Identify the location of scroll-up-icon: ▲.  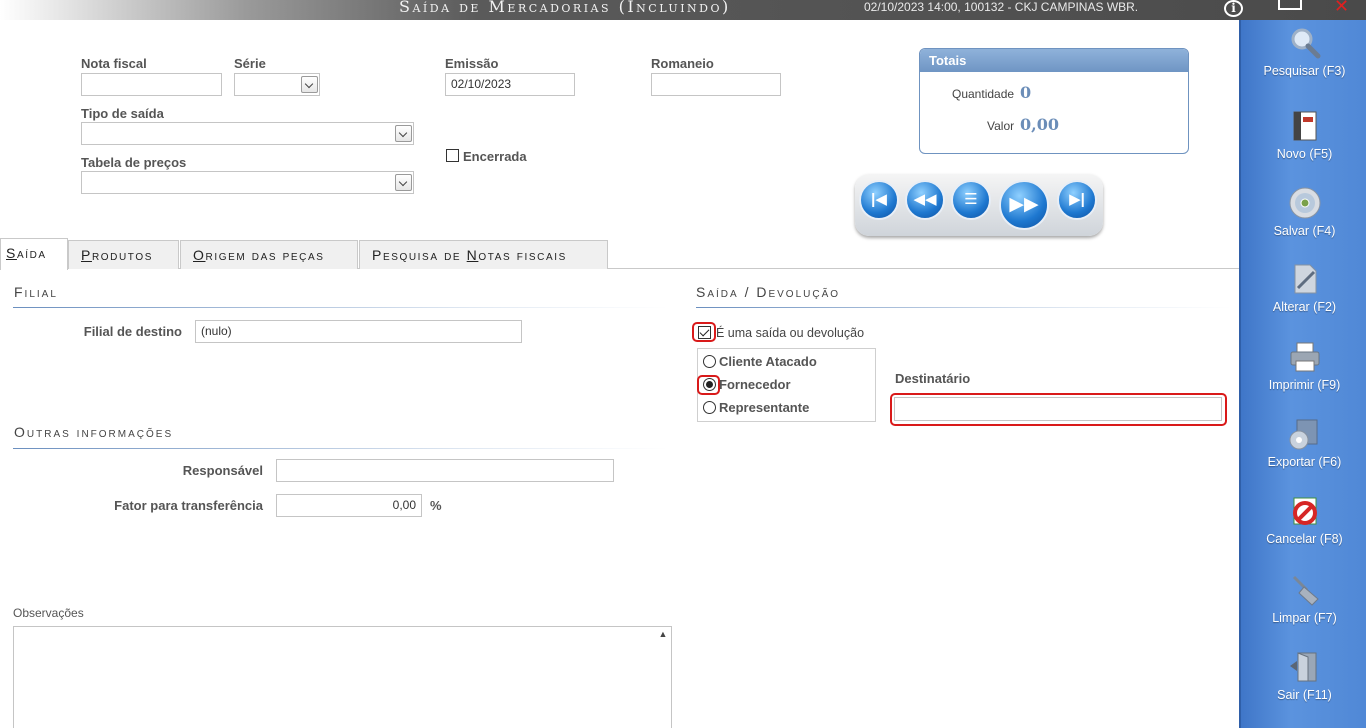
(663, 635).